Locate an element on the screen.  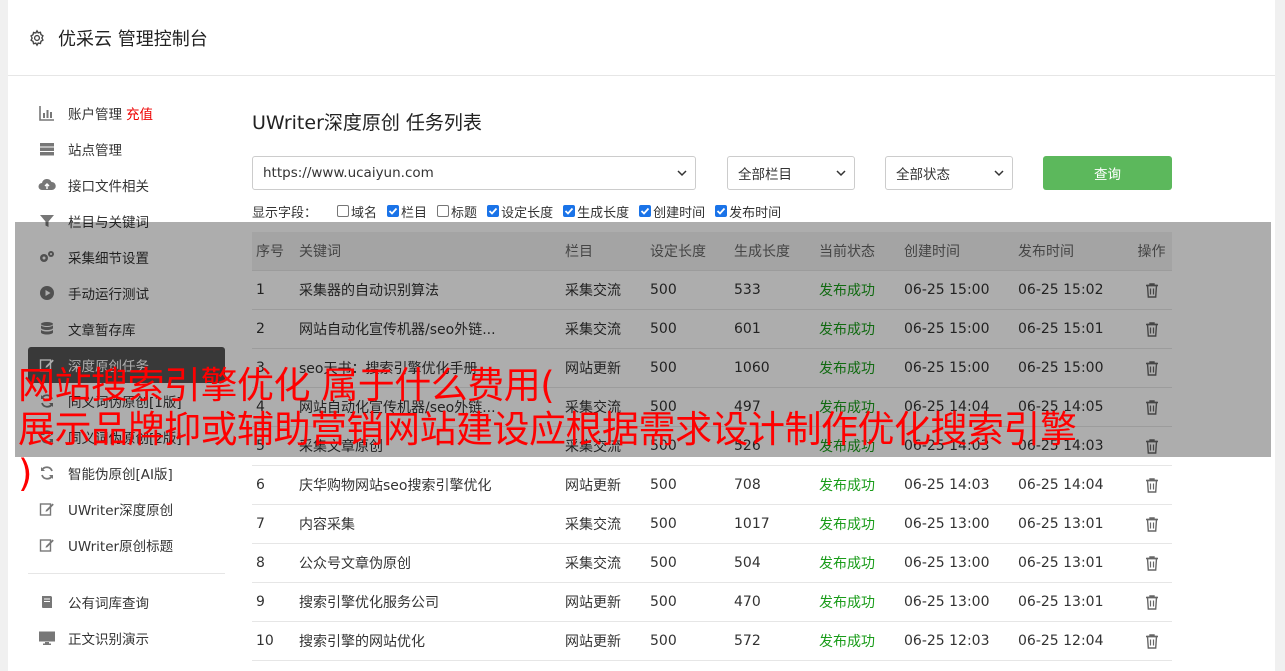
field-checkbox-label: 标题 is located at coordinates (464, 213).